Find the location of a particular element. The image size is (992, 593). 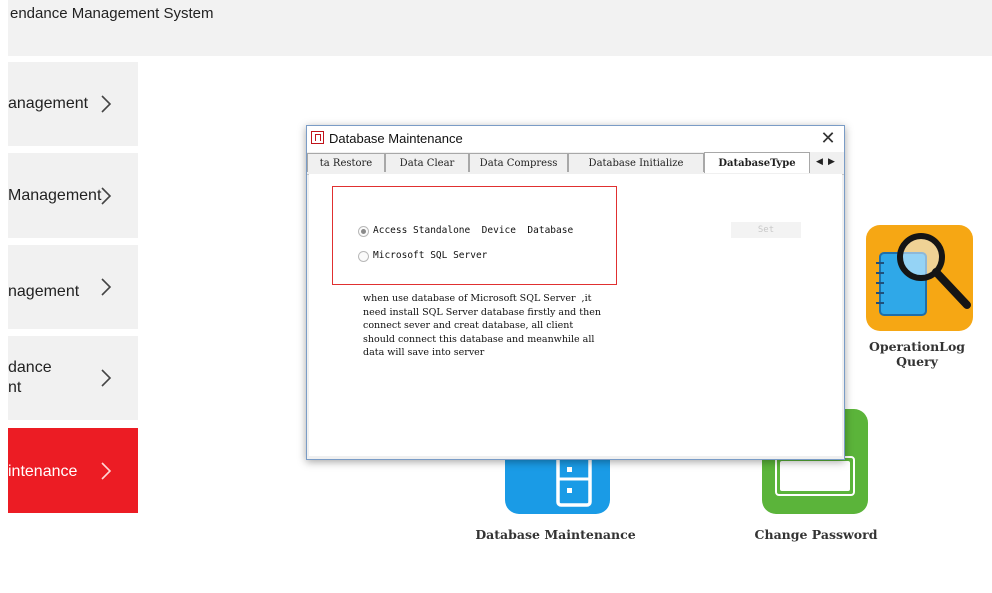

tab-data-compress: Data Compress is located at coordinates (518, 162).